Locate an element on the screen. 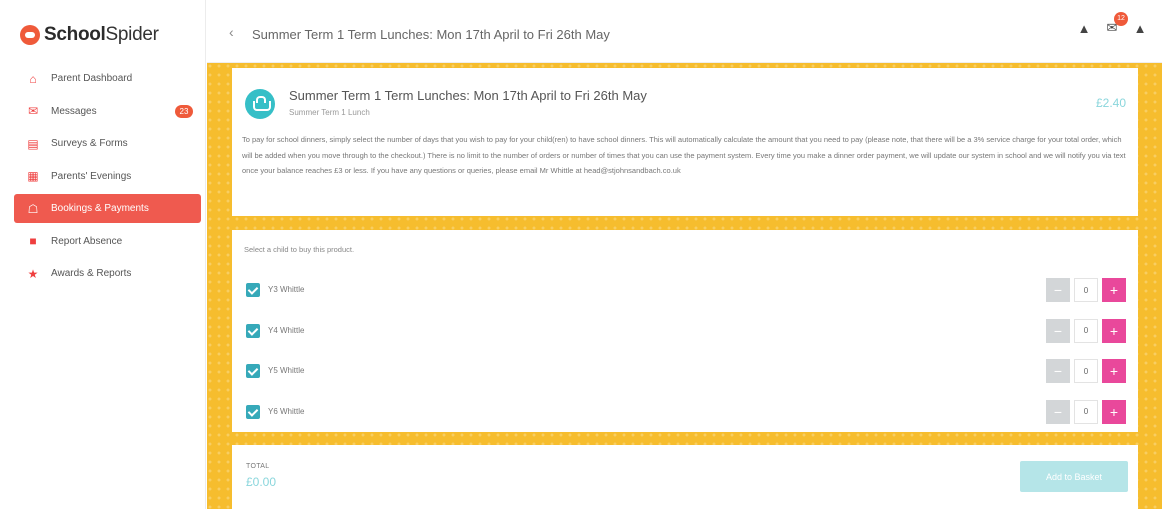  sidebar-item-label: Parent Dashboard is located at coordinates (92, 78).